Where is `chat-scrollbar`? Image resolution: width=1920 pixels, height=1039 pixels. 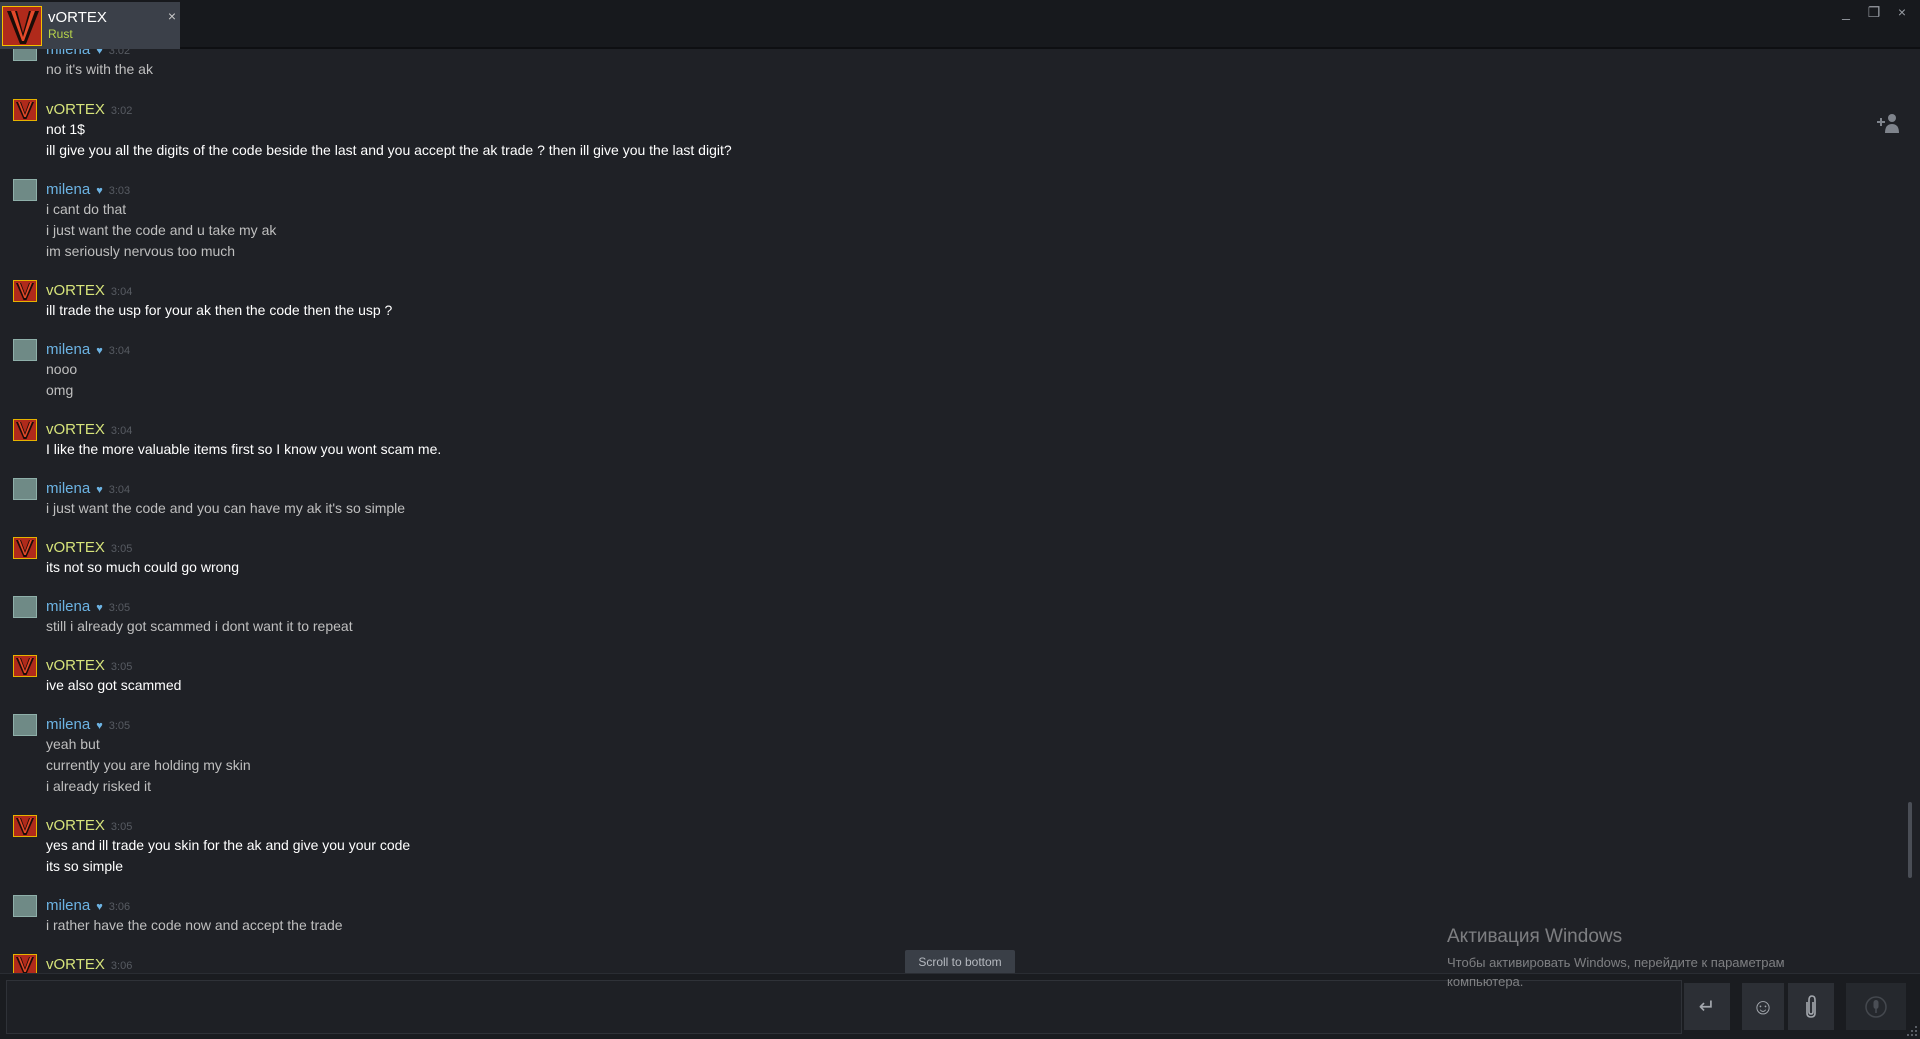 chat-scrollbar is located at coordinates (1910, 840).